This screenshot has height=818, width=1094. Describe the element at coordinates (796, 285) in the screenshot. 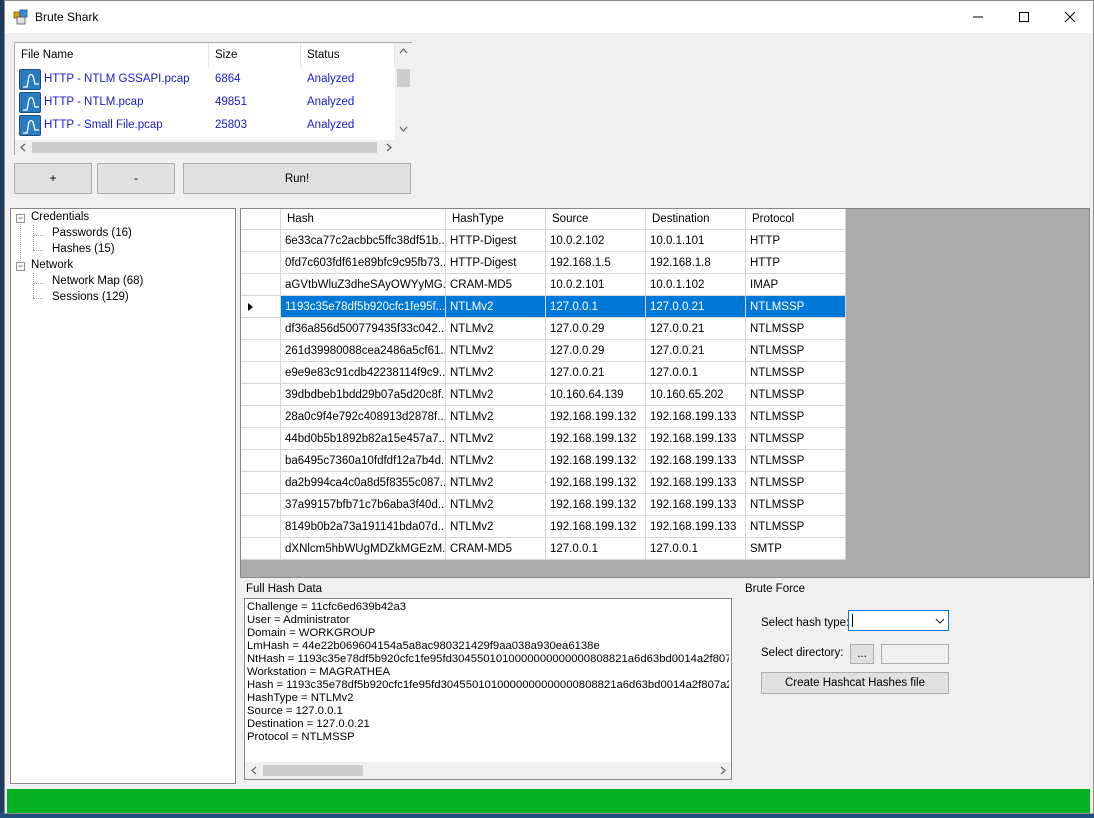

I see `cell-protocol: IMAP` at that location.